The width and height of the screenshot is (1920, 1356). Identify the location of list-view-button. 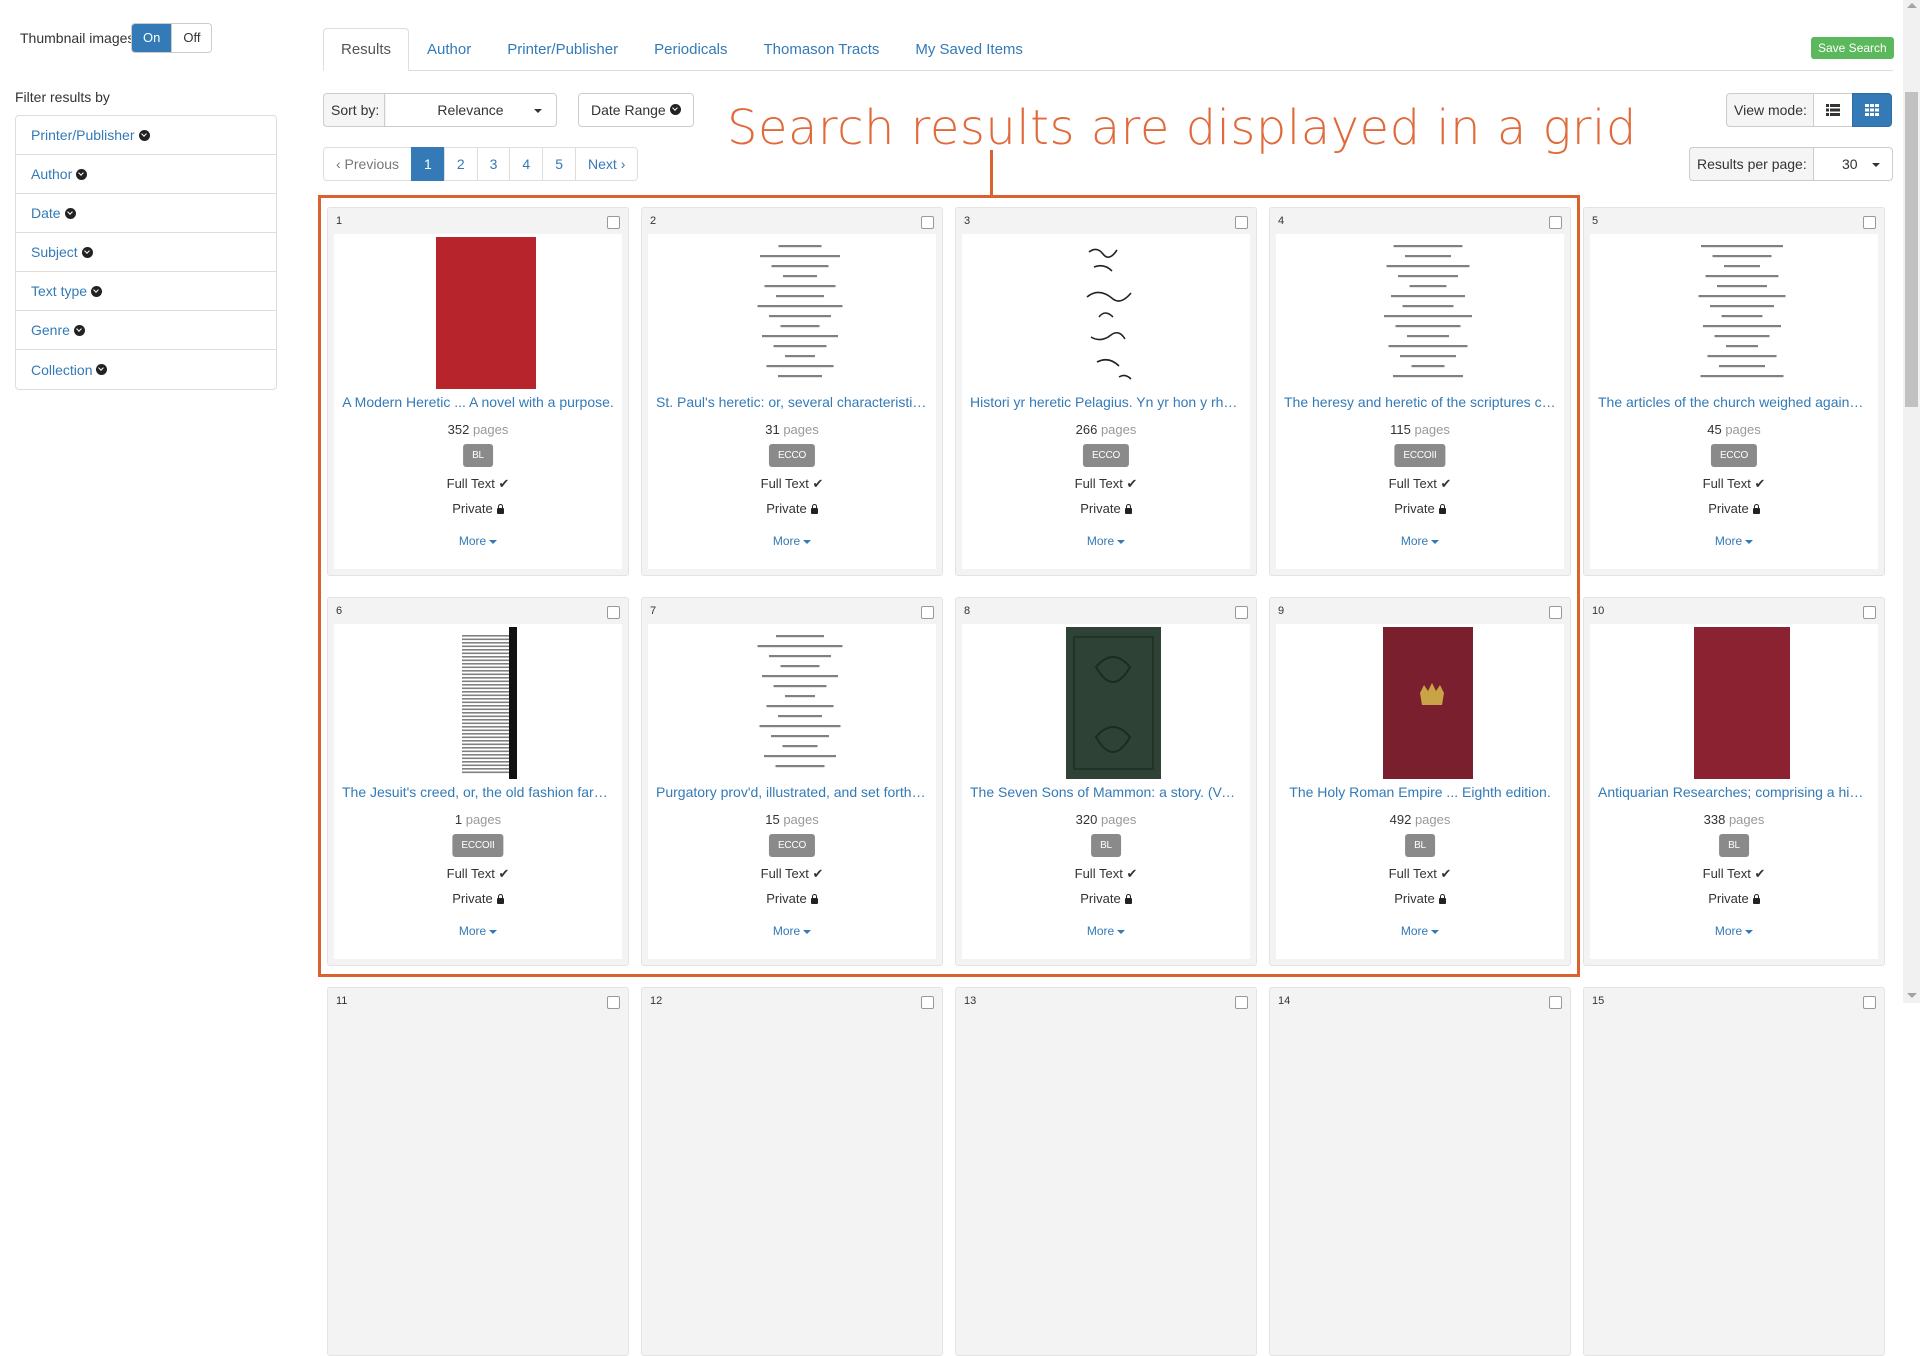
(1833, 110).